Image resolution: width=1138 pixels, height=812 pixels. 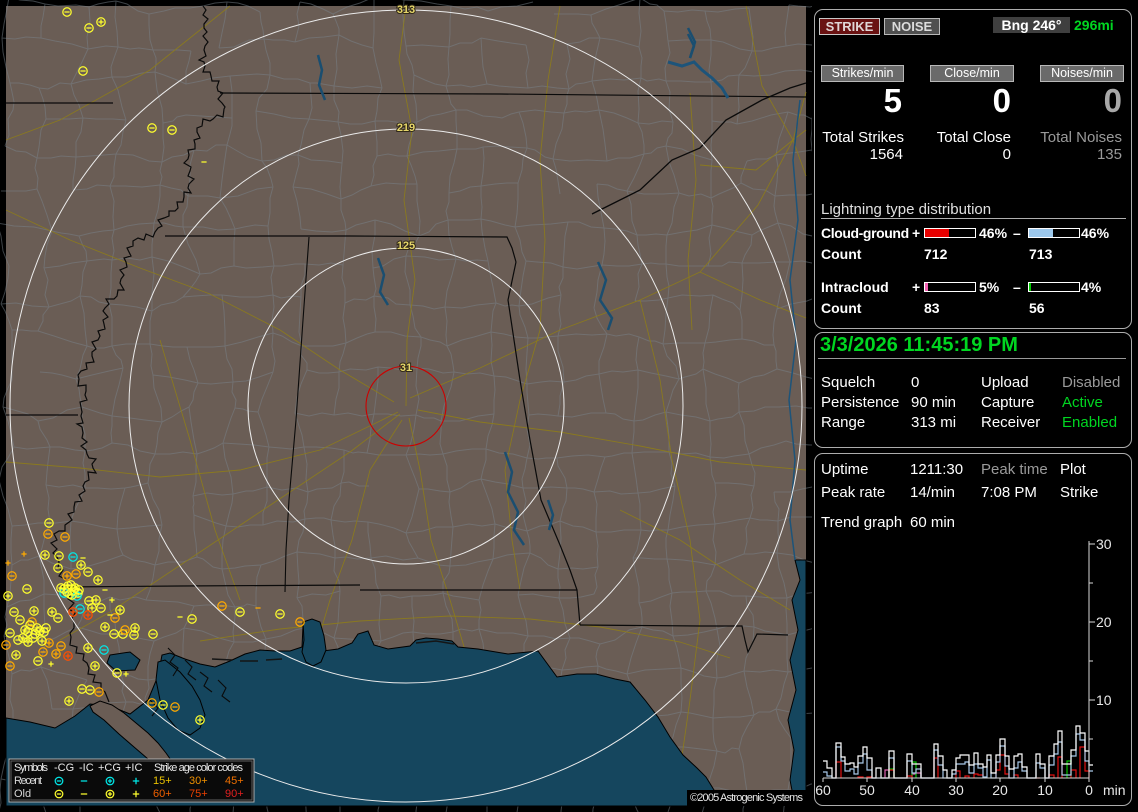 I want to click on svg-text: +CG, so click(x=109, y=768).